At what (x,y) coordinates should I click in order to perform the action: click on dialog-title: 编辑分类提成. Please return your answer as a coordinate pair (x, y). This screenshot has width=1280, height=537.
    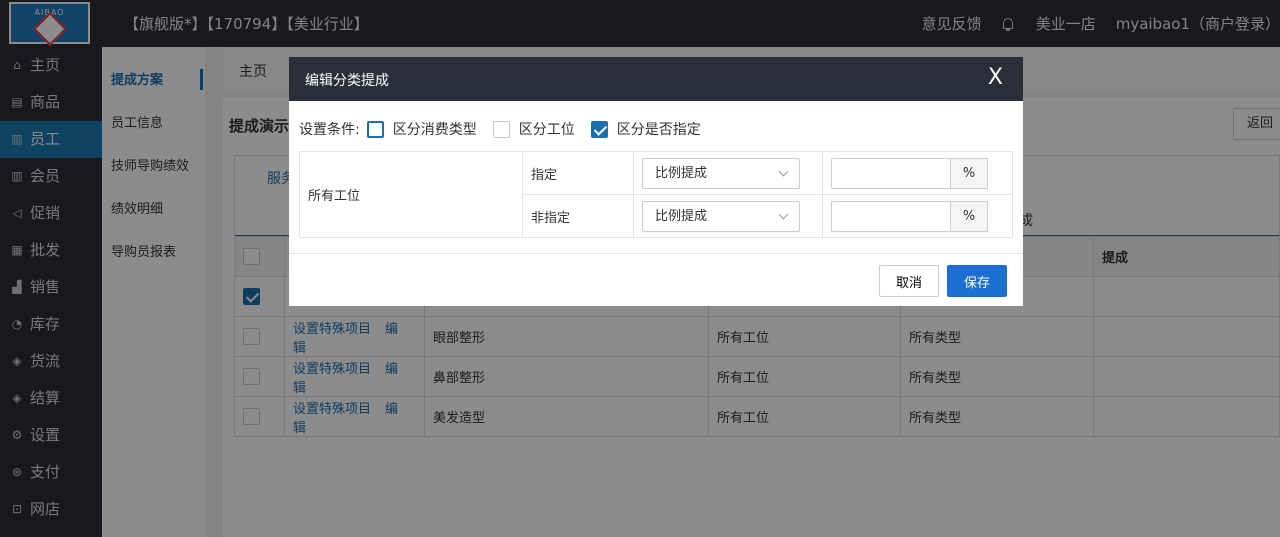
    Looking at the image, I should click on (347, 81).